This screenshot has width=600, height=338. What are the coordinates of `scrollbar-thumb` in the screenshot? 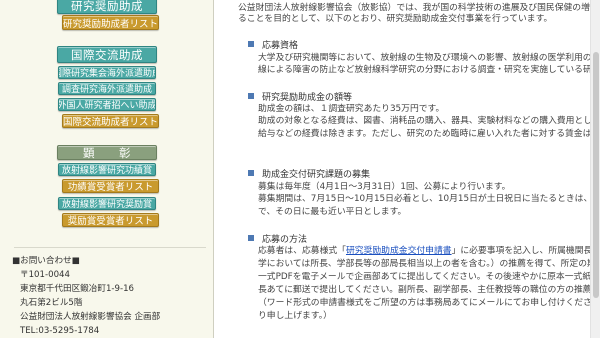 It's located at (596, 175).